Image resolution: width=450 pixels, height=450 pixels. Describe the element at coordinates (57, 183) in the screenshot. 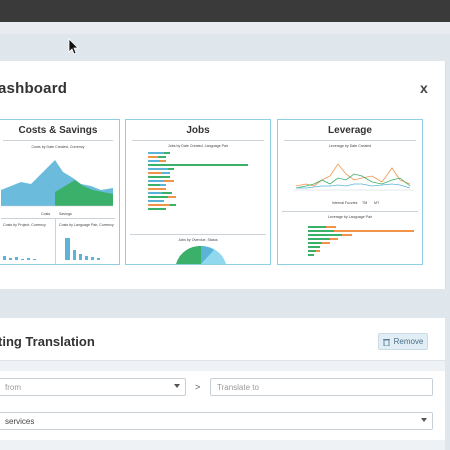

I see `costs-area-chart` at that location.